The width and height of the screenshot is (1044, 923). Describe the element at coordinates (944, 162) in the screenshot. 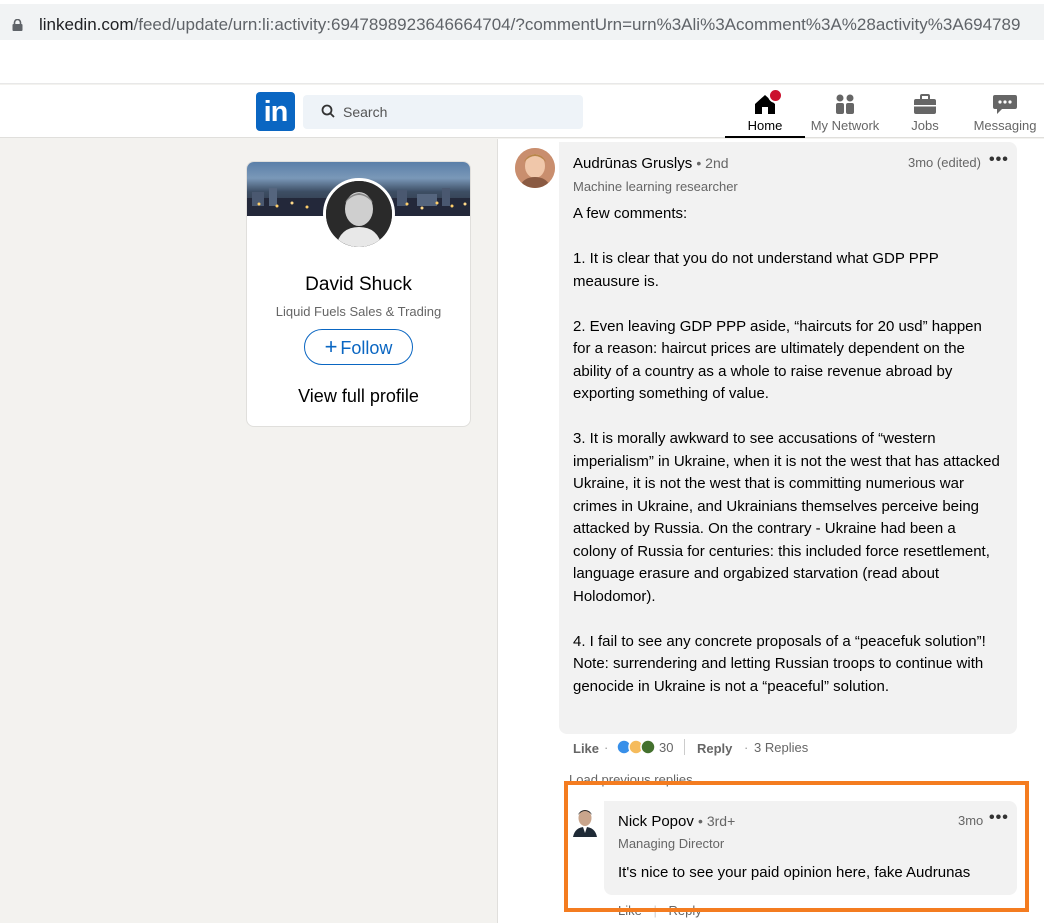

I see `comment-timestamp: 3mo (edited)` at that location.